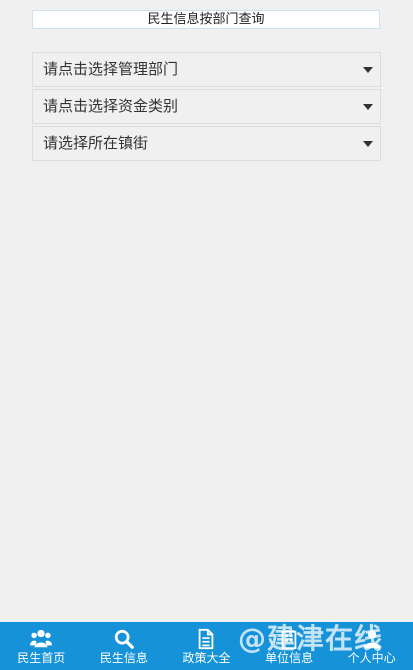  Describe the element at coordinates (41, 638) in the screenshot. I see `users-icon` at that location.